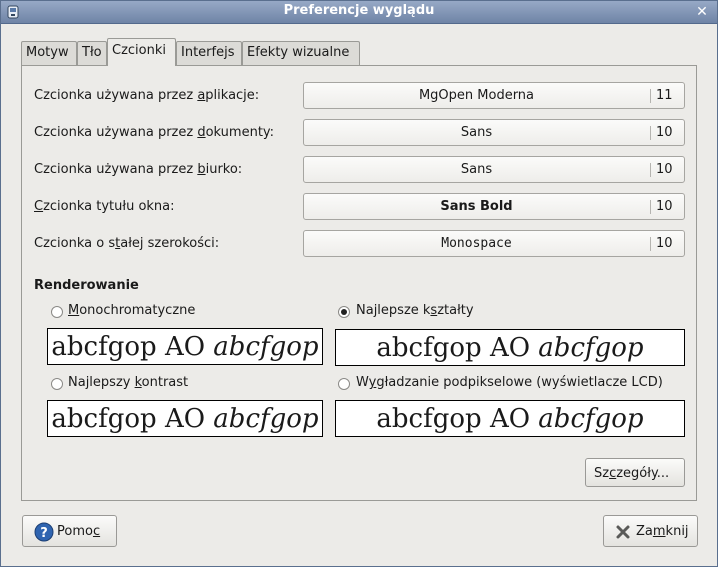 The width and height of the screenshot is (718, 567). Describe the element at coordinates (154, 132) in the screenshot. I see `document-font-label: Czcionka używana przez dokumenty:` at that location.